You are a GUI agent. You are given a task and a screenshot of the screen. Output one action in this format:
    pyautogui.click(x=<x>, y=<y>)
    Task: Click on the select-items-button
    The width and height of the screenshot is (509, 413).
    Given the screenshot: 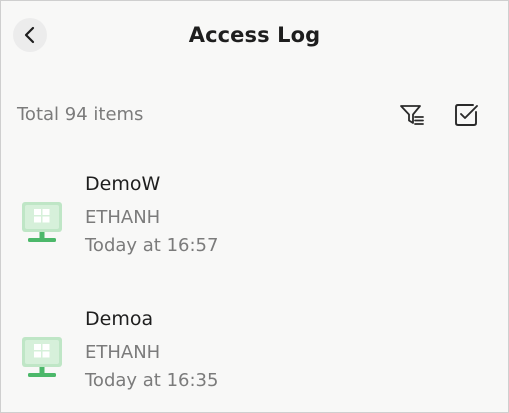 What is the action you would take?
    pyautogui.click(x=466, y=115)
    